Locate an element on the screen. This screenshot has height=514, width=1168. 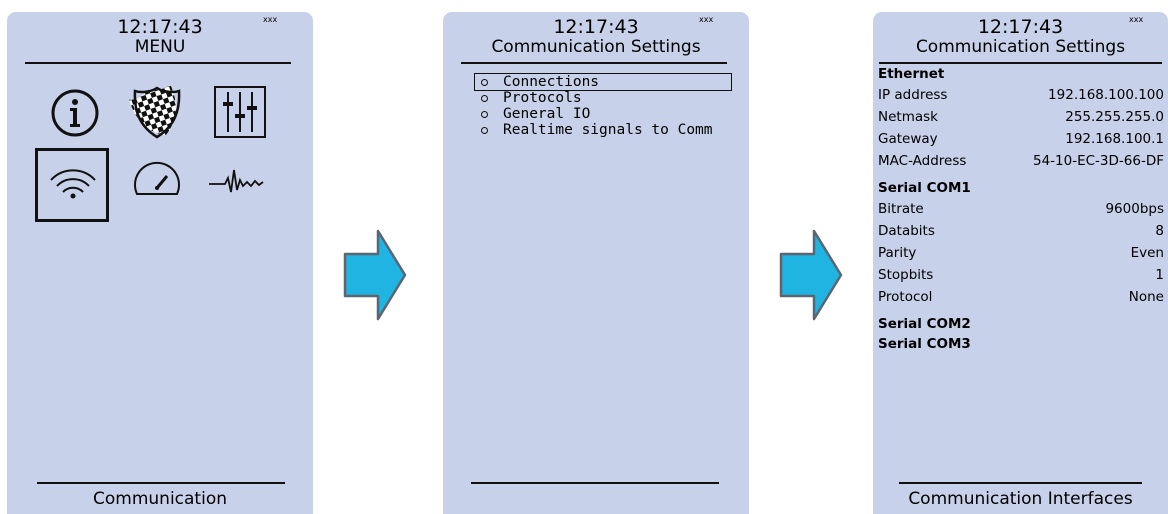
detail-key: Parity is located at coordinates (897, 253).